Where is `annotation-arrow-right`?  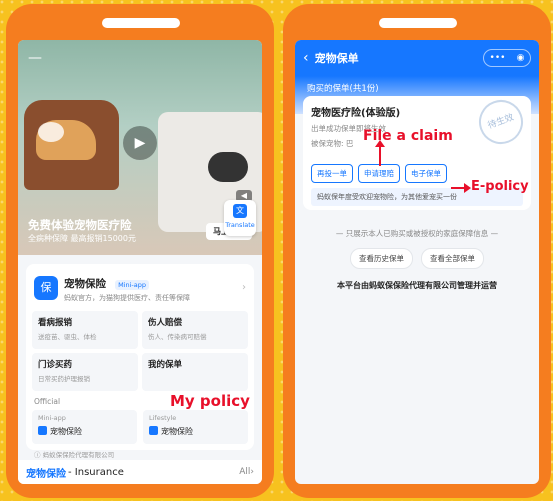
annotation-arrow-right is located at coordinates (461, 188).